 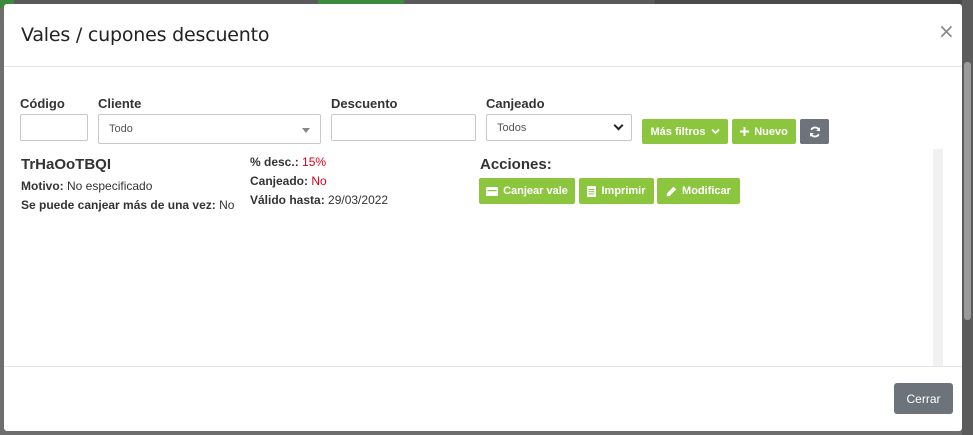 What do you see at coordinates (771, 131) in the screenshot?
I see `nuevo-label: Nuevo` at bounding box center [771, 131].